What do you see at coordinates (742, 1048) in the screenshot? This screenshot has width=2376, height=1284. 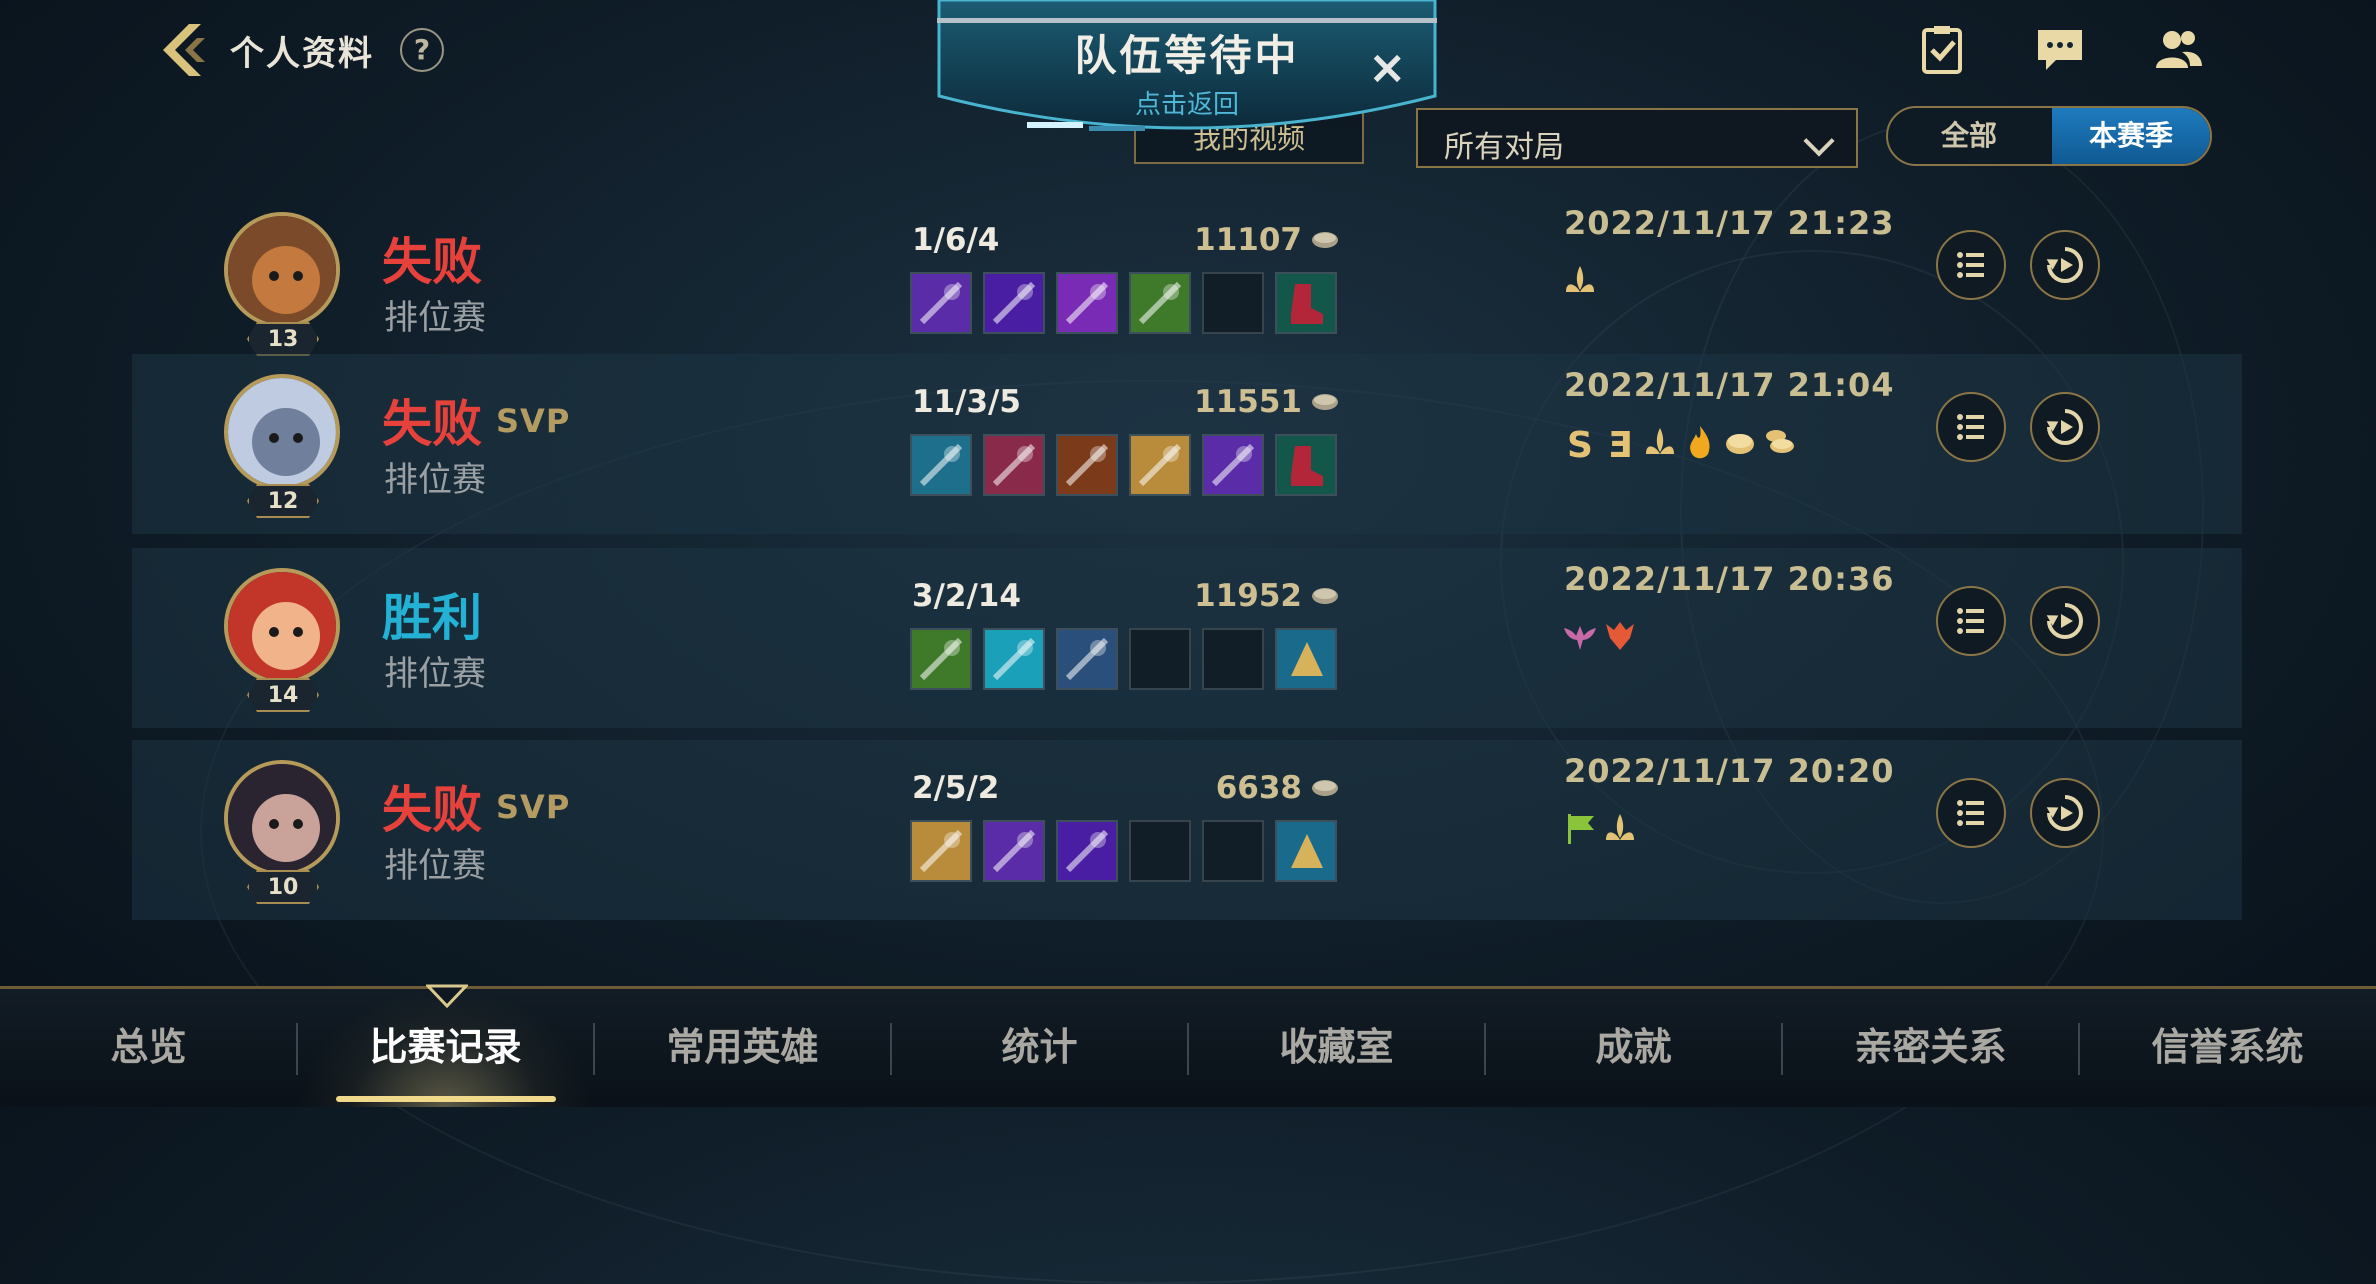 I see `nav-tab: 常用英雄` at bounding box center [742, 1048].